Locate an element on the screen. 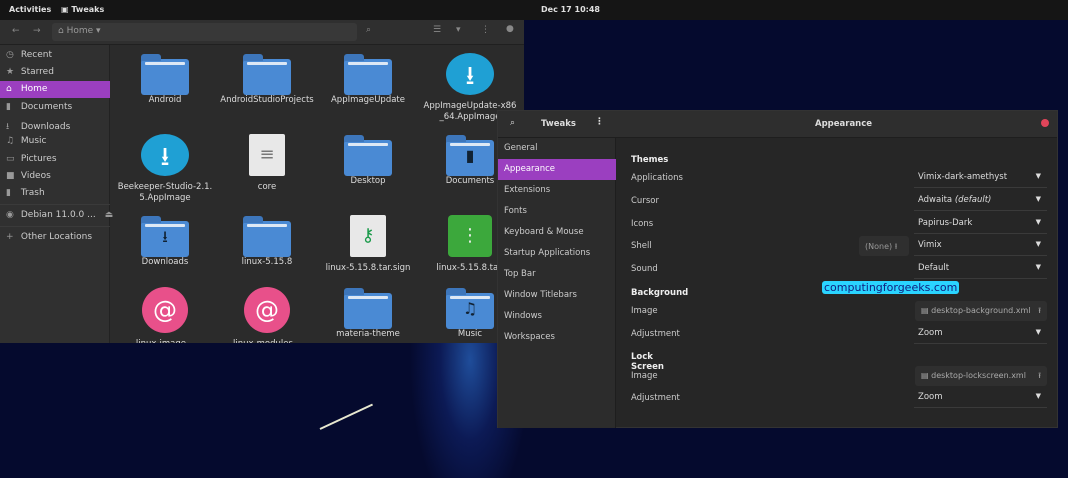  sidebar-item-label: Documents is located at coordinates (46, 107).